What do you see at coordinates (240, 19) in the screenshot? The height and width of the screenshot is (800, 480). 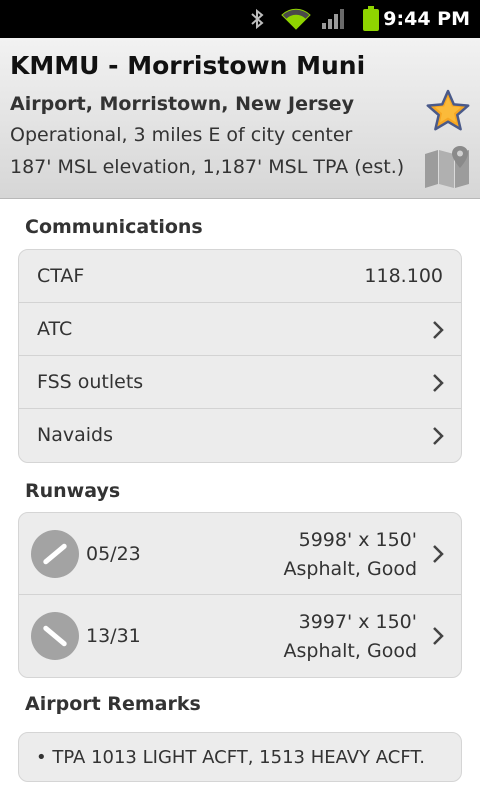 I see `status-bar: 9:44 PM` at bounding box center [240, 19].